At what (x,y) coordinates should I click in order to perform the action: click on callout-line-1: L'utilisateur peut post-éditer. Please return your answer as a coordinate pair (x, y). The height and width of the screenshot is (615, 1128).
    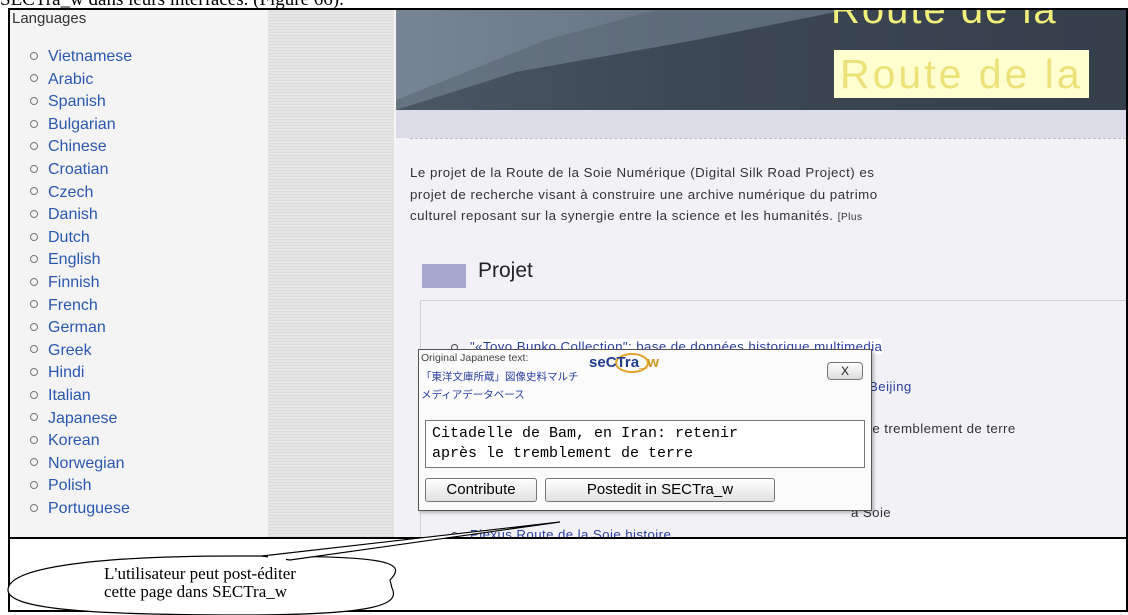
    Looking at the image, I should click on (200, 573).